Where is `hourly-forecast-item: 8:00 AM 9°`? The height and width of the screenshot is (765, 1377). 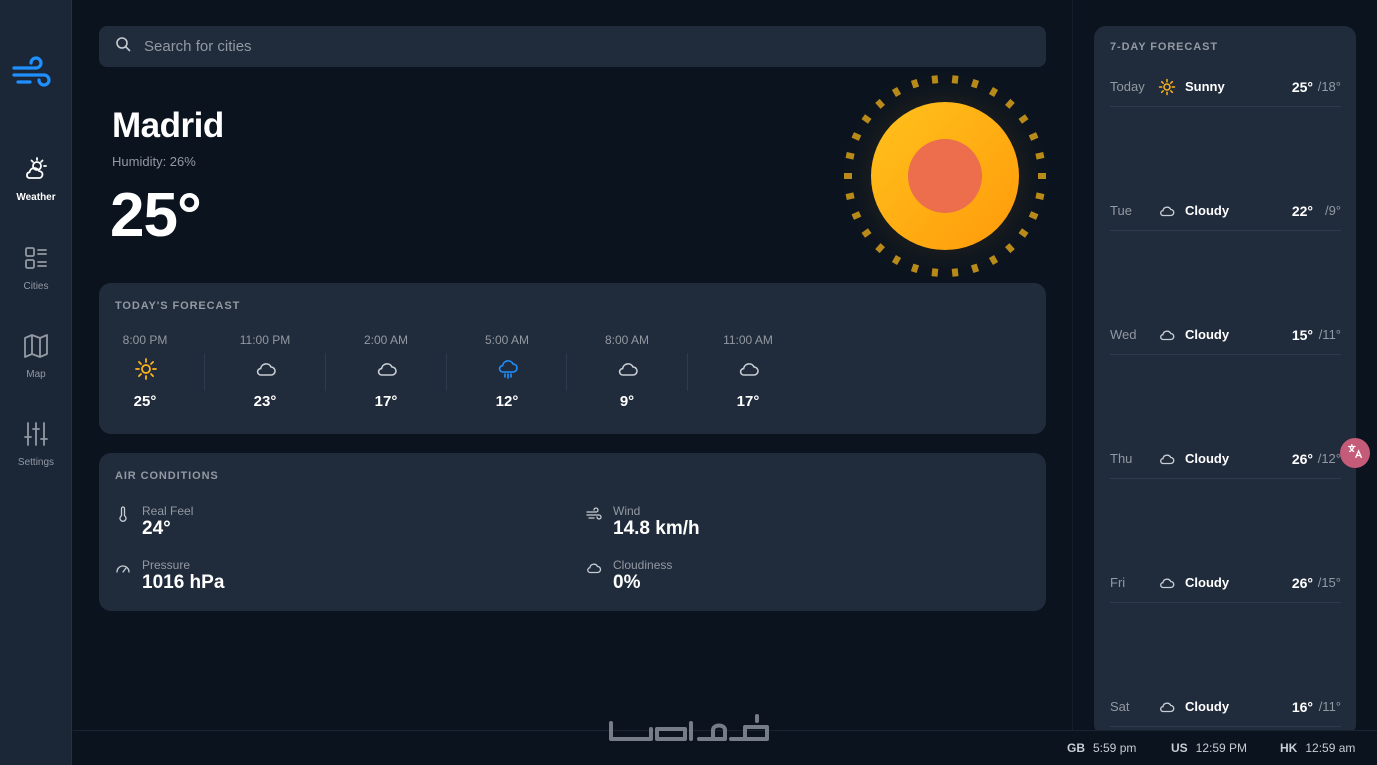 hourly-forecast-item: 8:00 AM 9° is located at coordinates (627, 373).